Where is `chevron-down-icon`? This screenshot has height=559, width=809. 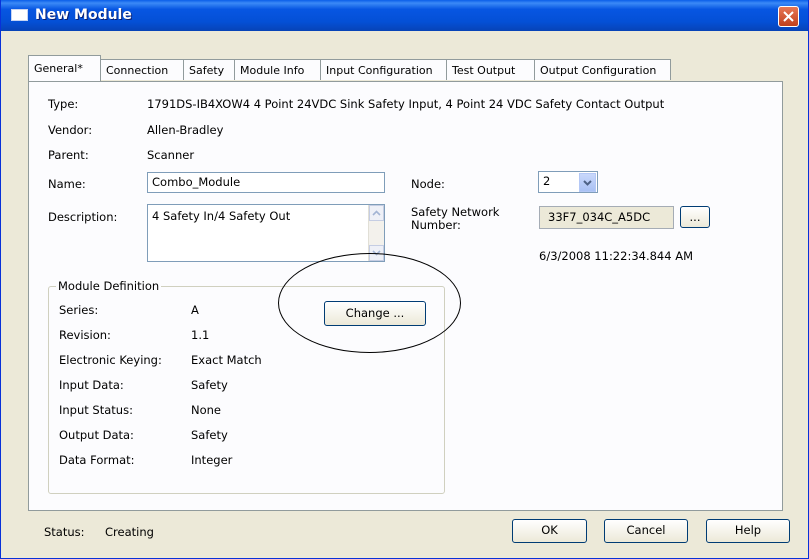 chevron-down-icon is located at coordinates (587, 183).